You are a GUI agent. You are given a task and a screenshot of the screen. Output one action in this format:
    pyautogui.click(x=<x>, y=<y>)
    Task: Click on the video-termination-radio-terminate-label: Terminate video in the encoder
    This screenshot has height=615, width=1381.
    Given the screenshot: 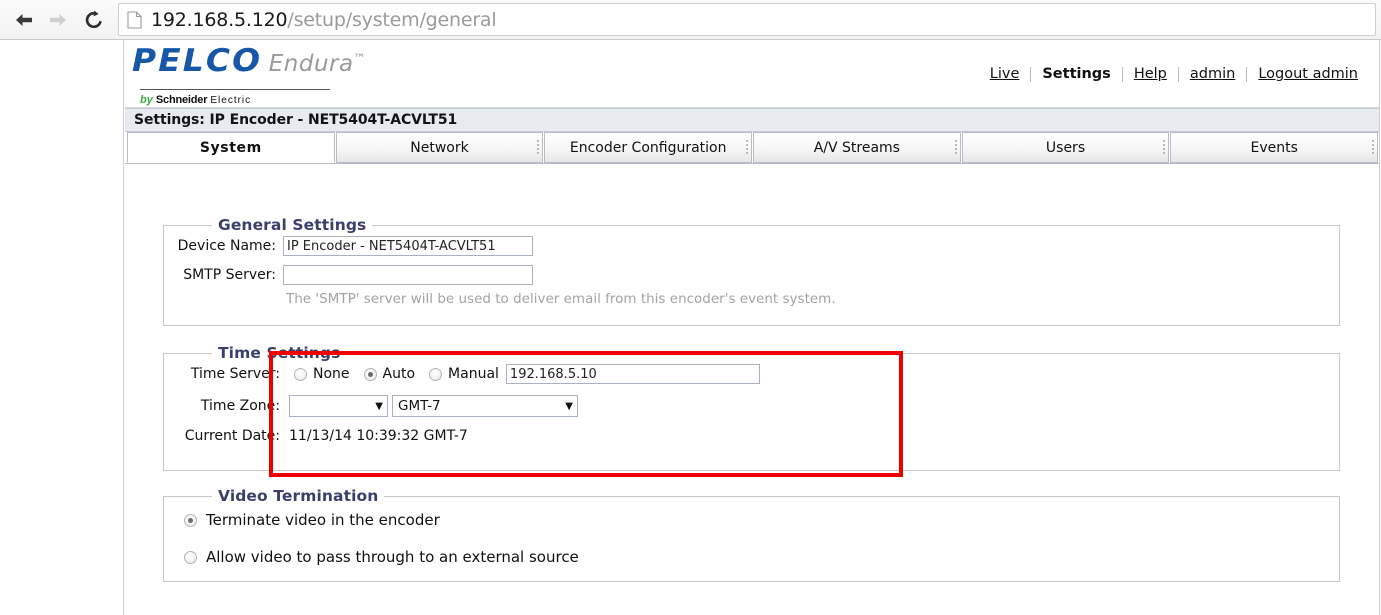 What is the action you would take?
    pyautogui.click(x=323, y=520)
    